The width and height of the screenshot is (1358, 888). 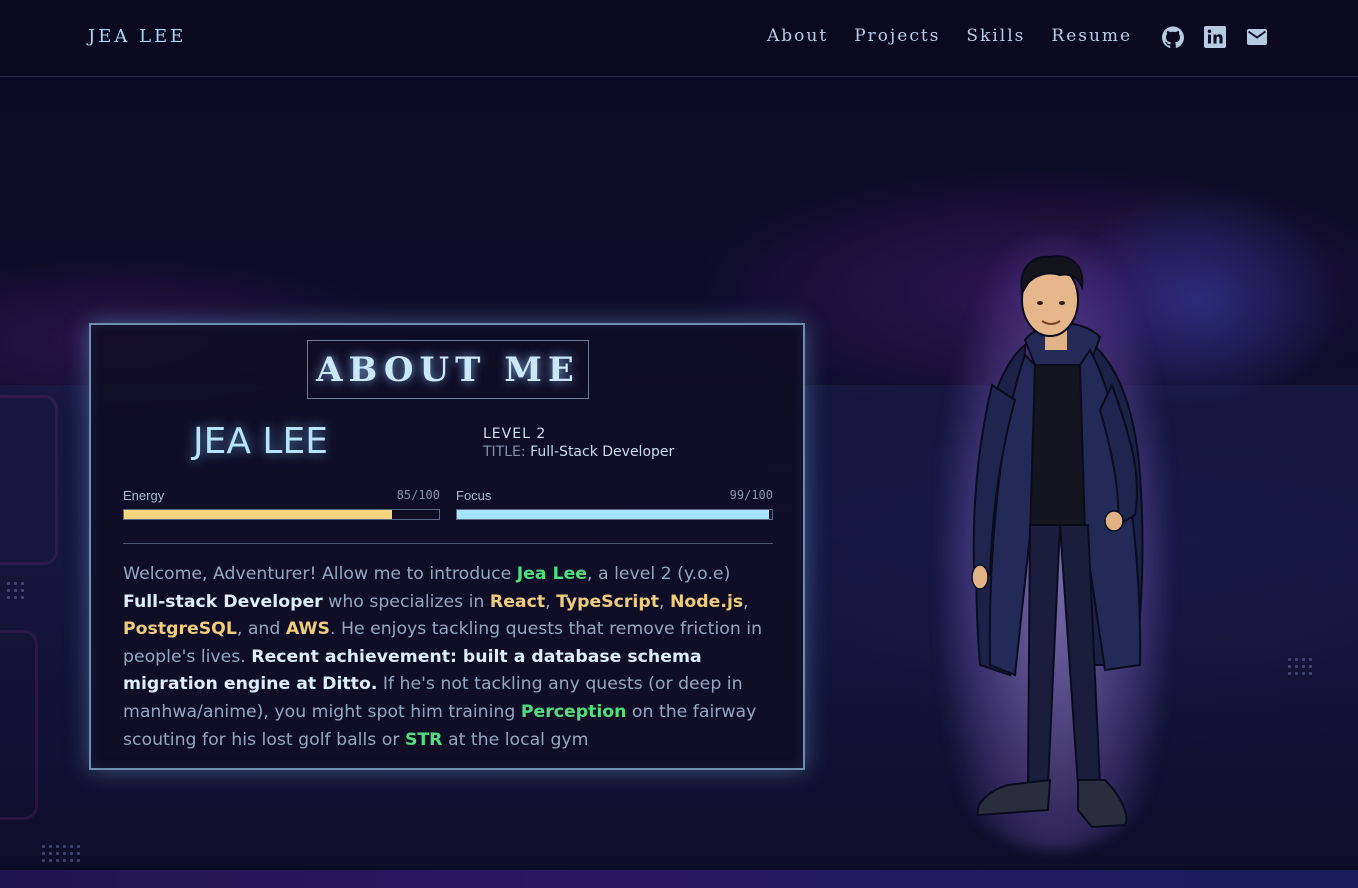 I want to click on linkedin-icon, so click(x=1215, y=37).